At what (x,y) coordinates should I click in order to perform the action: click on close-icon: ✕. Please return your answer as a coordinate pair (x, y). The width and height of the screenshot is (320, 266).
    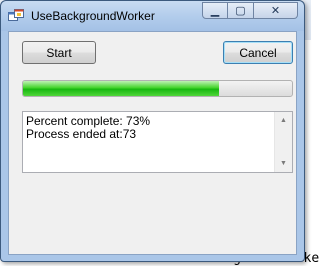
    Looking at the image, I should click on (275, 11).